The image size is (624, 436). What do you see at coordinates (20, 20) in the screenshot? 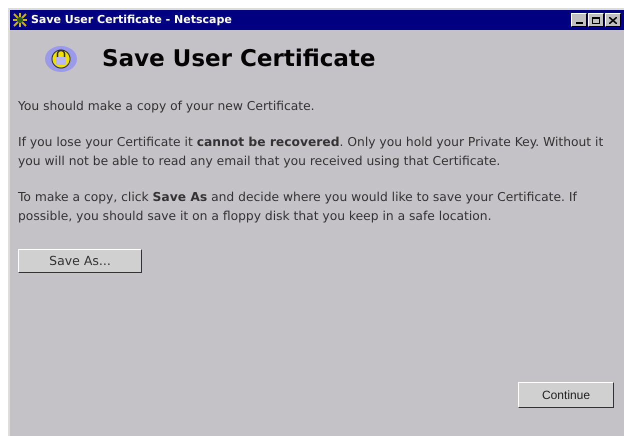
I see `app-icon` at bounding box center [20, 20].